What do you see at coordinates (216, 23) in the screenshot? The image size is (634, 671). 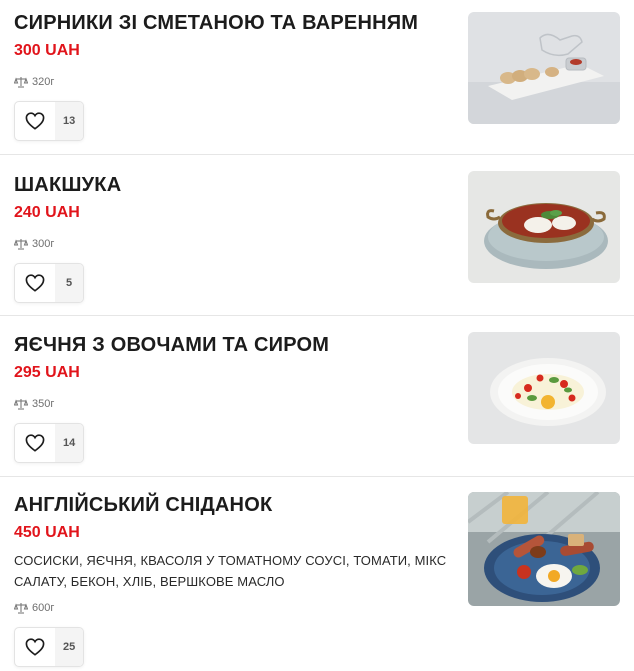 I see `dish-title: СИРНИКИ ЗІ СМЕТАНОЮ ТА ВАРЕННЯМ` at bounding box center [216, 23].